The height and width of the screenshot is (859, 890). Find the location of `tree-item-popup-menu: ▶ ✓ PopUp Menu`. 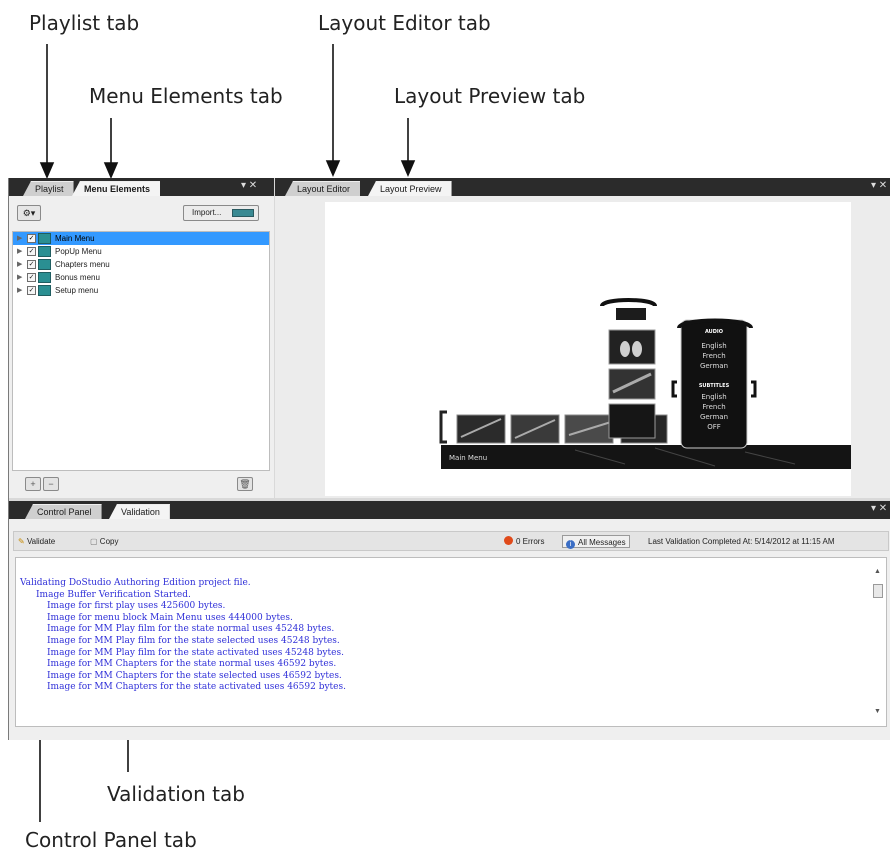

tree-item-popup-menu: ▶ ✓ PopUp Menu is located at coordinates (141, 251).